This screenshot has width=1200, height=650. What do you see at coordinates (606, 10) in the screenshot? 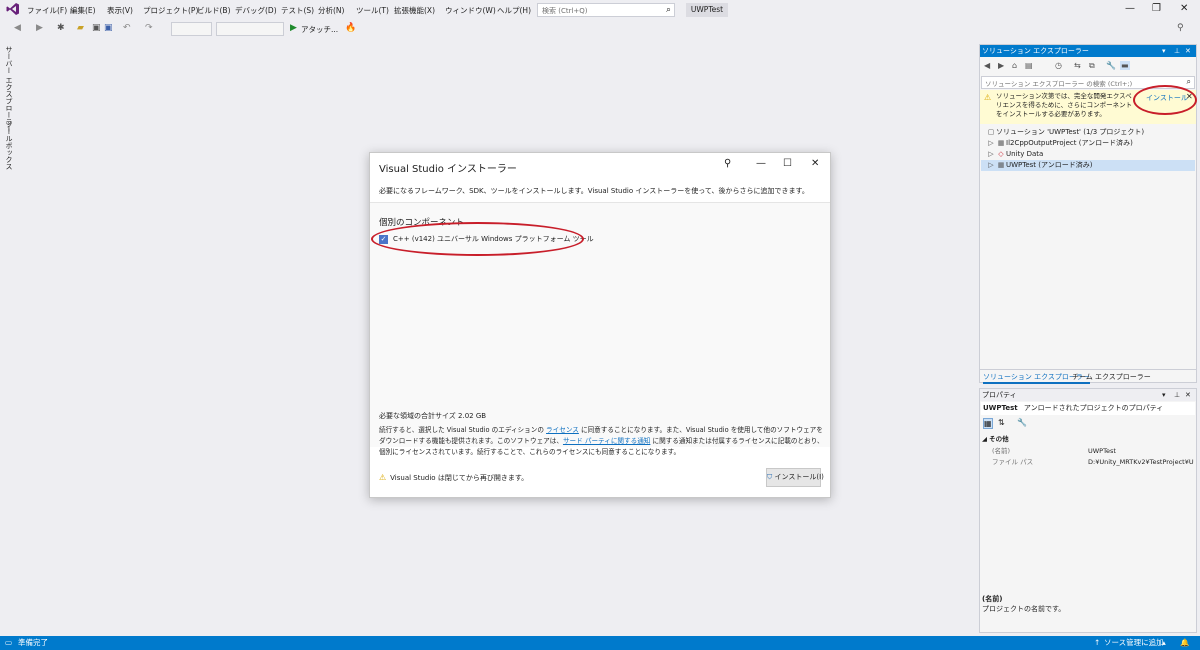
I see `search-input: 検索 (Ctrl+Q) ⌕` at bounding box center [606, 10].